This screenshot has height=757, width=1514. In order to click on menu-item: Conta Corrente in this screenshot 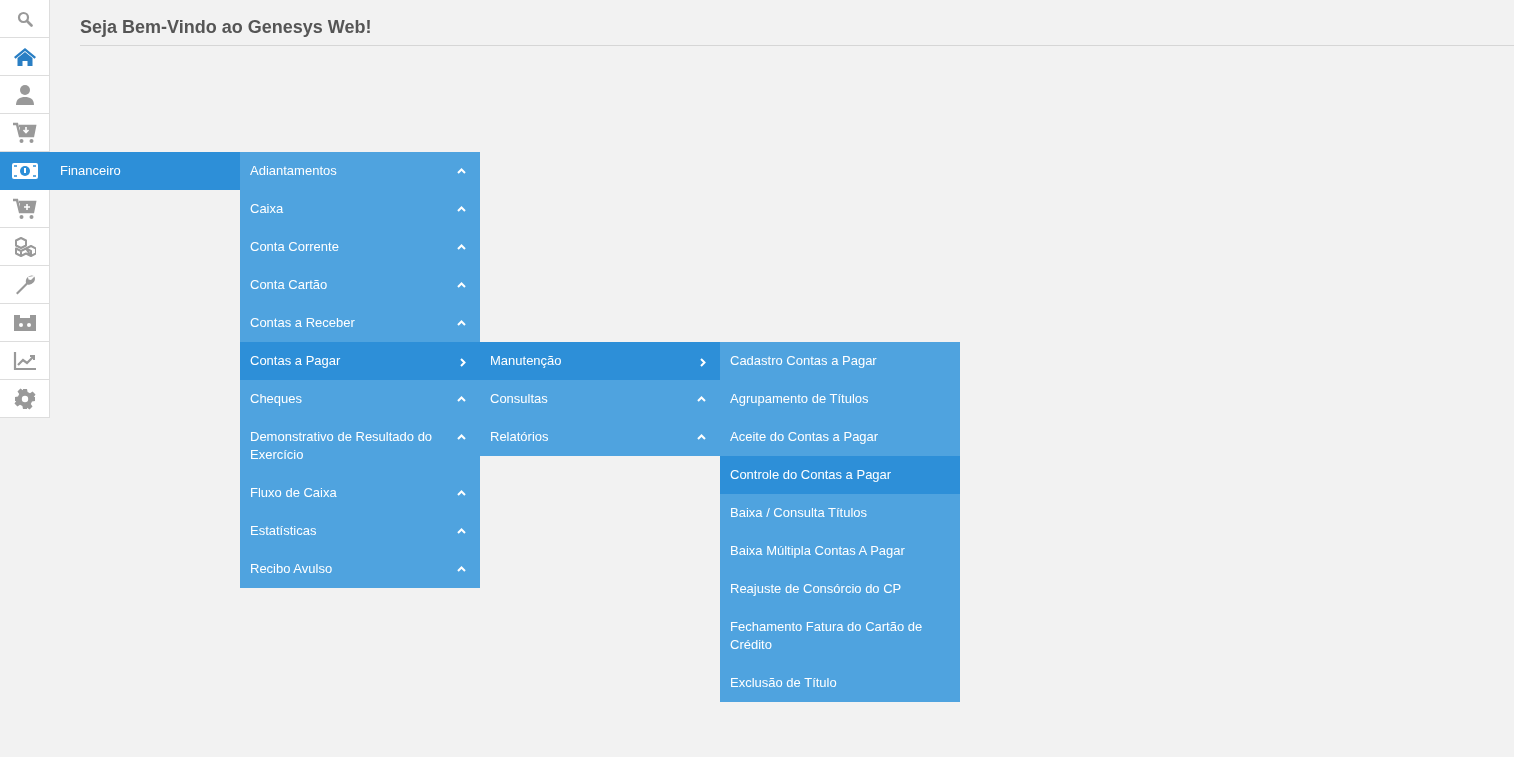, I will do `click(360, 247)`.